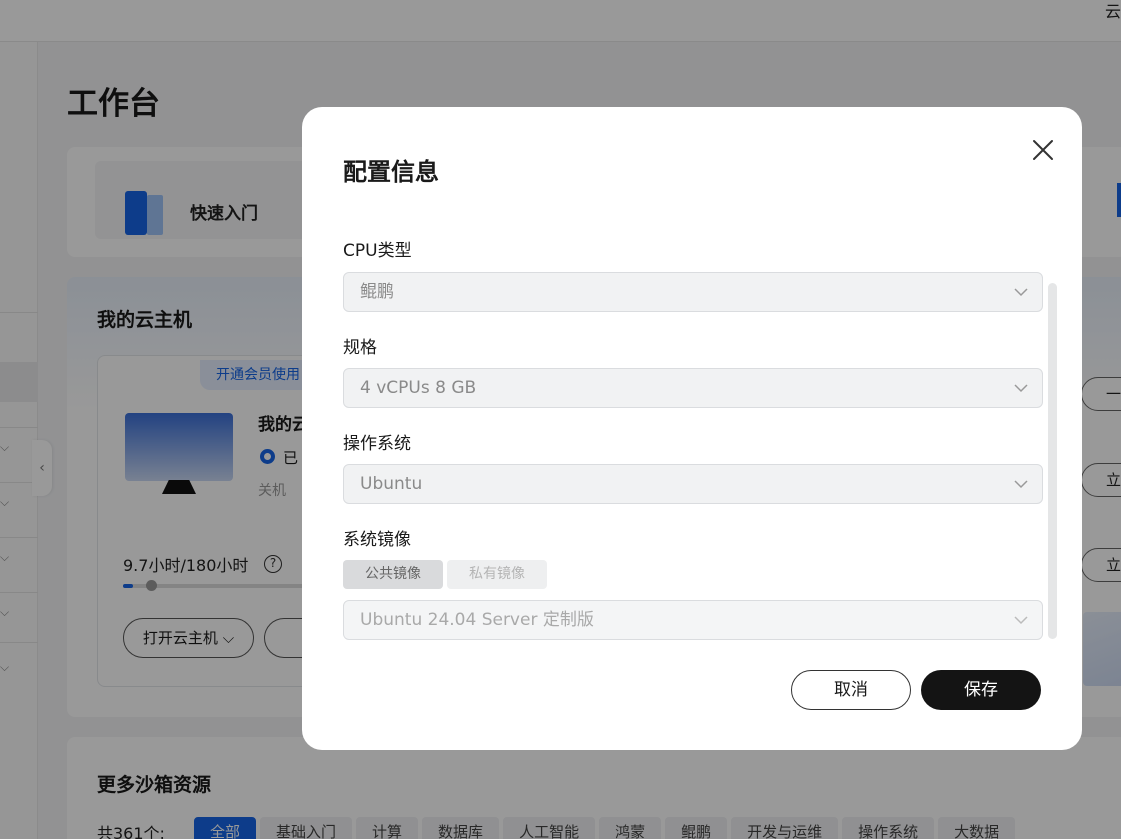  Describe the element at coordinates (377, 444) in the screenshot. I see `os-label: 操作系统` at that location.